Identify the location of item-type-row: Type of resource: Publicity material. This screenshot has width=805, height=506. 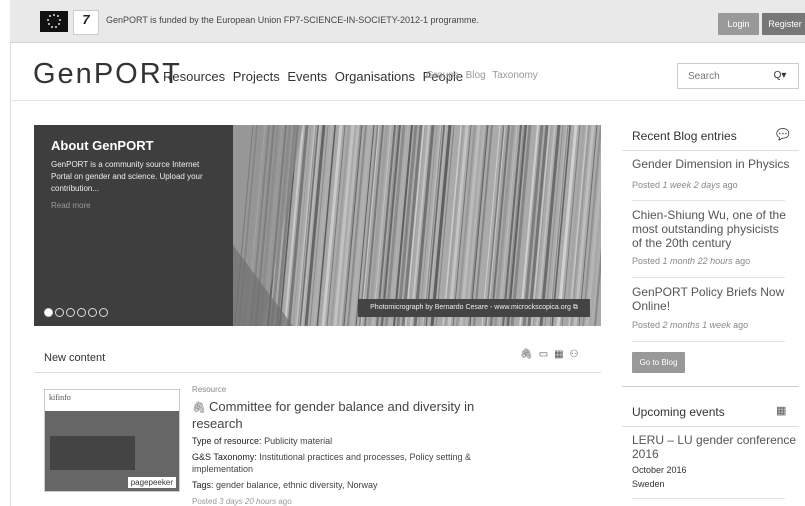
(262, 441).